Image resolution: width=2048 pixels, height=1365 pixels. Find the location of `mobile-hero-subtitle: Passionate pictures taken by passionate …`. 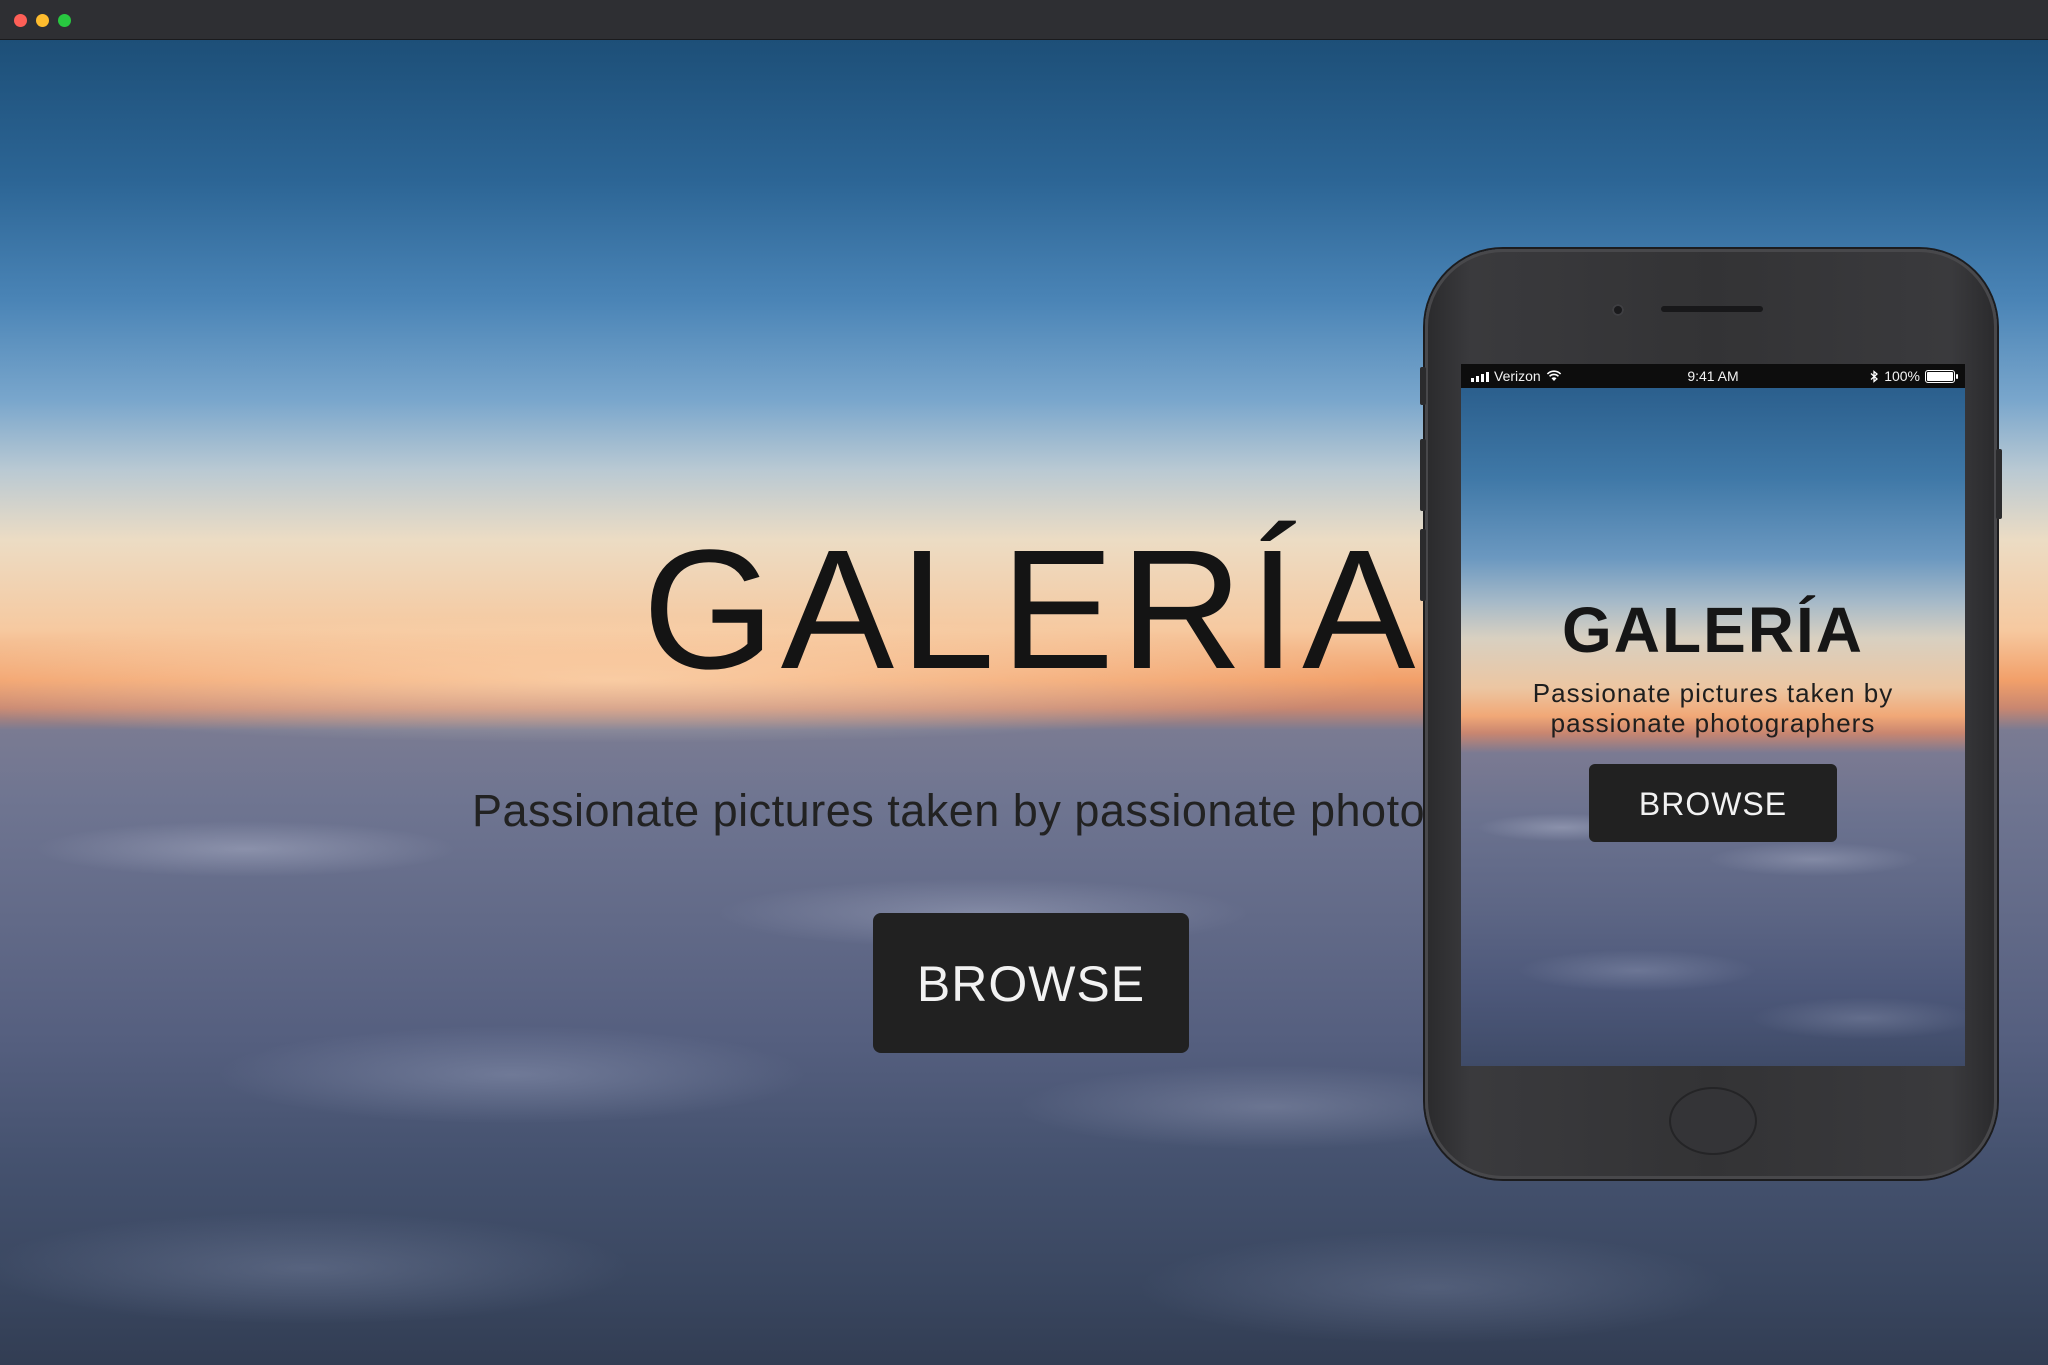

mobile-hero-subtitle: Passionate pictures taken by passionate … is located at coordinates (1713, 708).